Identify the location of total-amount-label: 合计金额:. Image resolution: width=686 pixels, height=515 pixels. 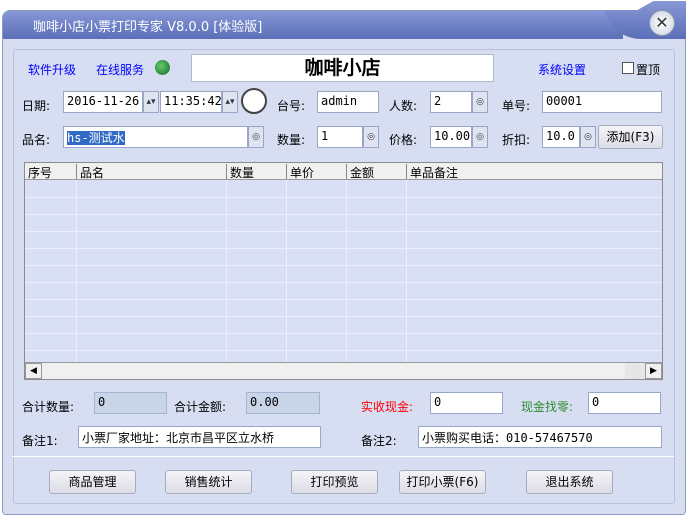
(200, 407).